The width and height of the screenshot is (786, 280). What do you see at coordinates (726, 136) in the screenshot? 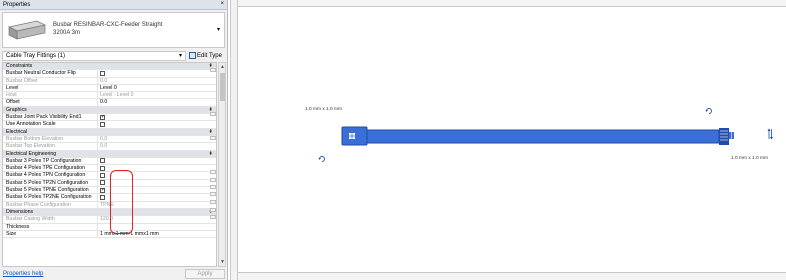
I see `busbar-end-joint` at bounding box center [726, 136].